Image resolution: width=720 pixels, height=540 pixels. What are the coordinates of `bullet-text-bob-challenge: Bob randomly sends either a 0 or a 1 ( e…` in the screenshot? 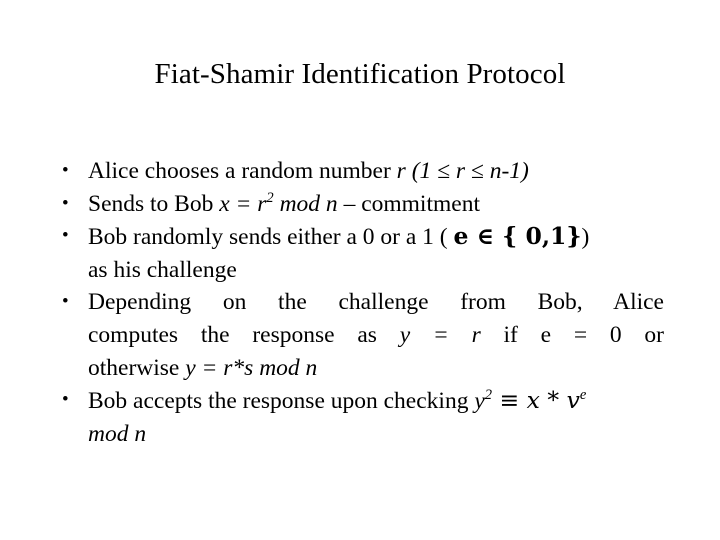 It's located at (339, 252).